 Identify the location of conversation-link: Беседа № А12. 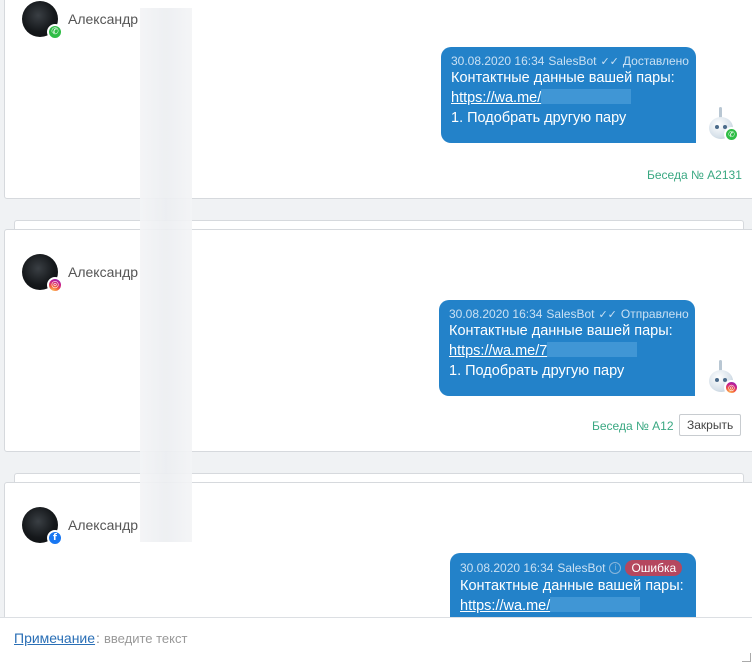
(633, 426).